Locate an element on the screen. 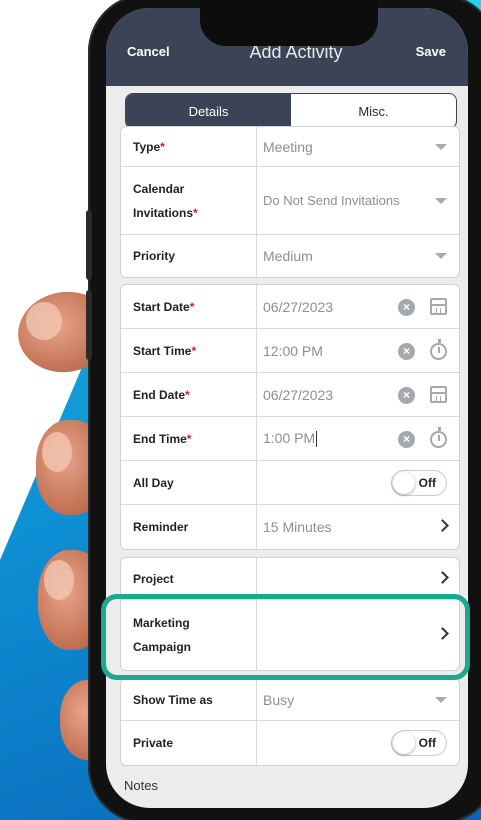 The height and width of the screenshot is (820, 481). show-time-as-label: Show Time as is located at coordinates (189, 699).